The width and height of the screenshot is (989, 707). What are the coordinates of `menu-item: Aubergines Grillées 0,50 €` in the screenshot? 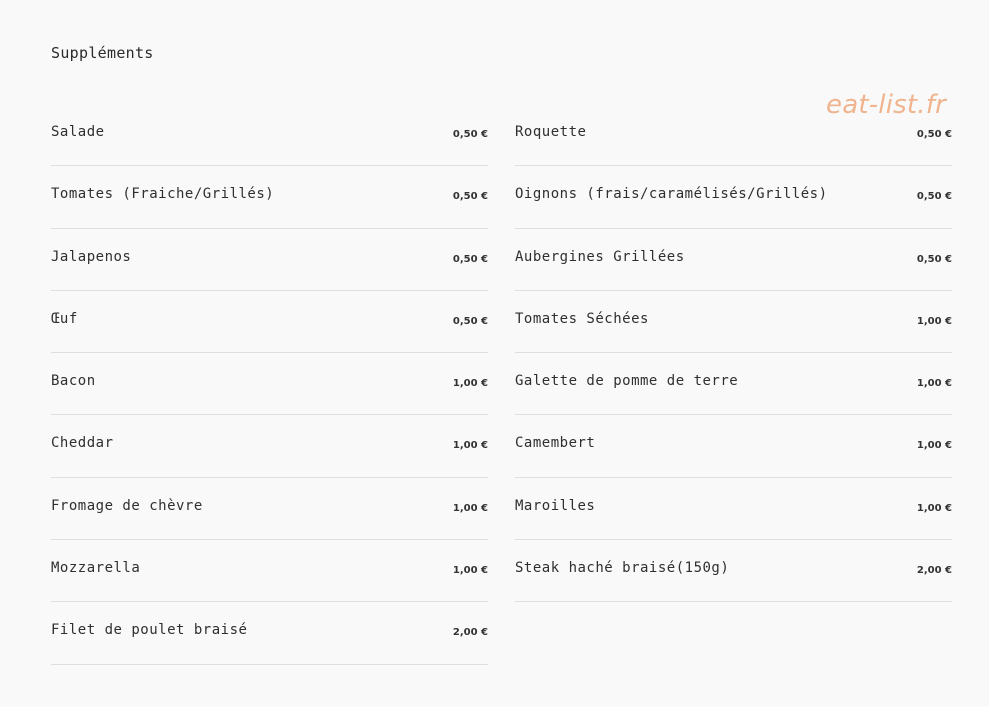 It's located at (733, 260).